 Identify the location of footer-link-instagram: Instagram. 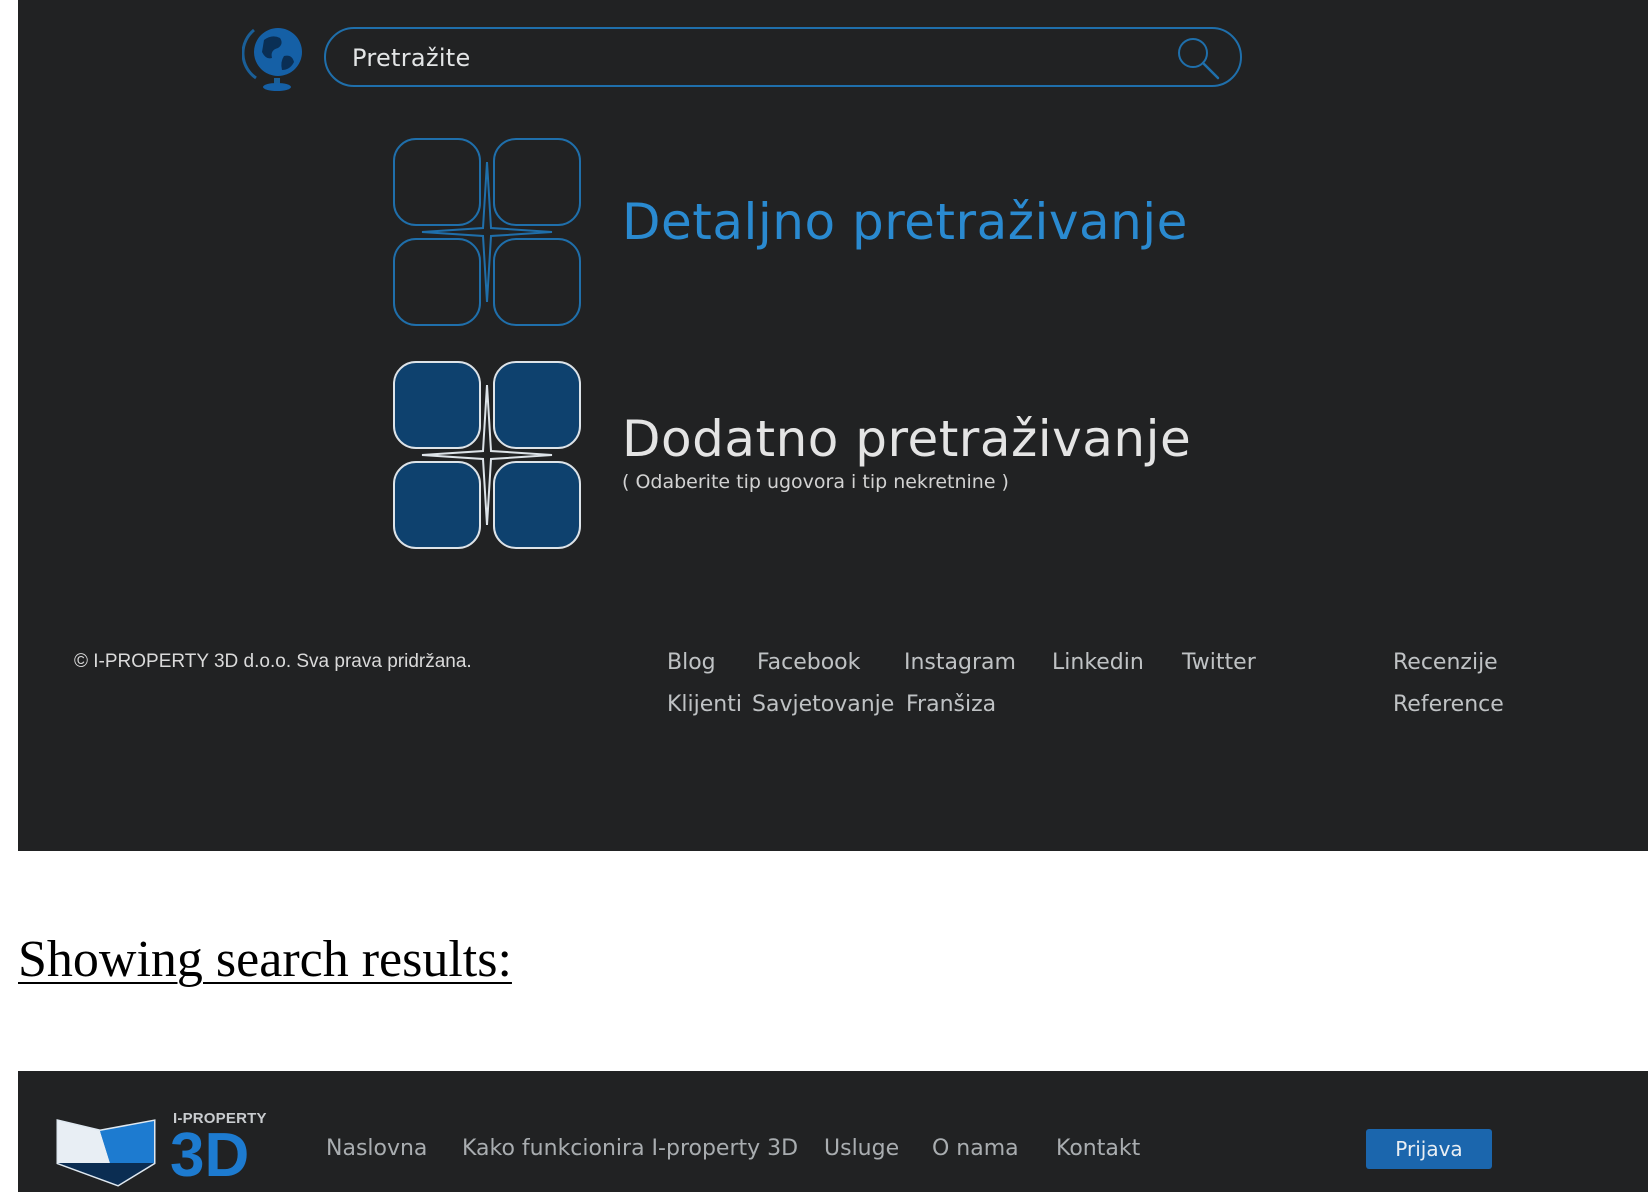
(960, 662).